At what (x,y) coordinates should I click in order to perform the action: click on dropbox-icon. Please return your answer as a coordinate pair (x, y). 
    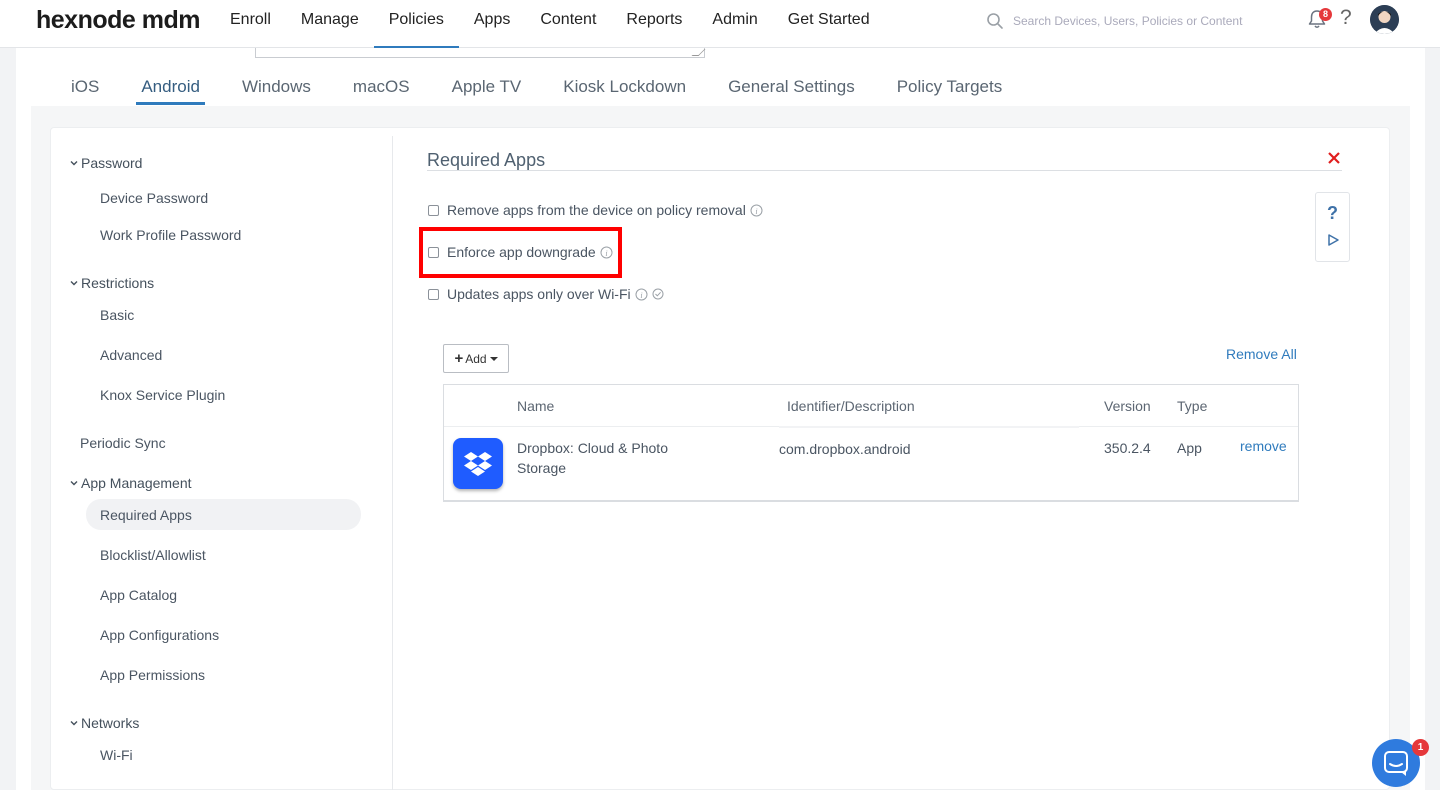
    Looking at the image, I should click on (478, 463).